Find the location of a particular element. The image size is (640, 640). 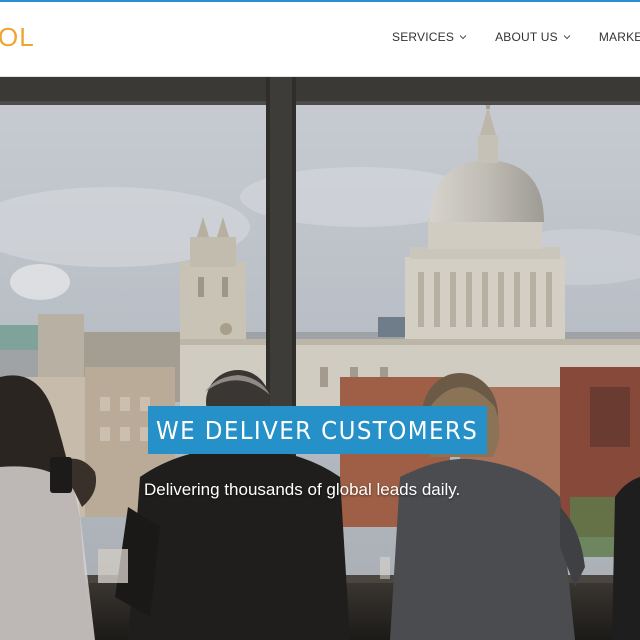

nav-item-about-us: ABOUT US is located at coordinates (533, 37).